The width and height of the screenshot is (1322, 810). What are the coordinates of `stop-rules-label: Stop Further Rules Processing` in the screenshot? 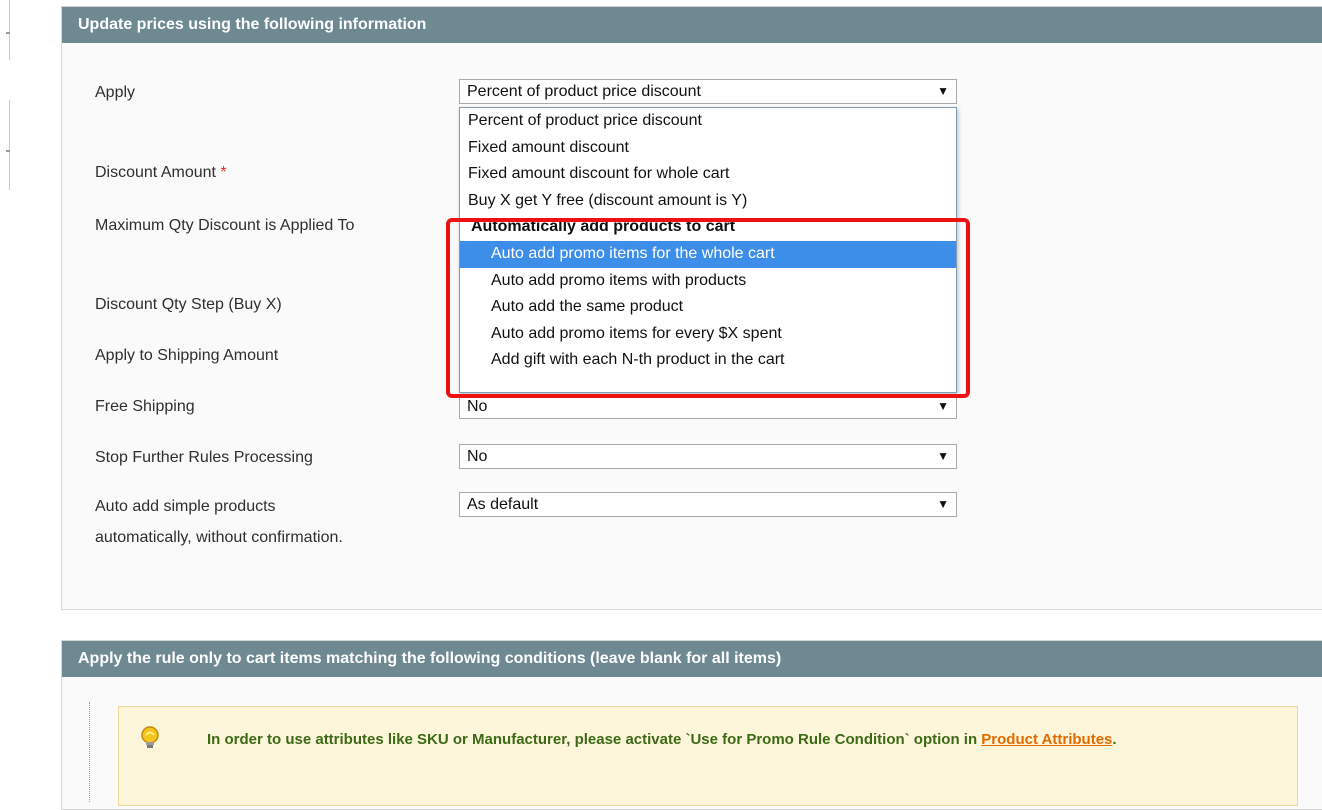 It's located at (204, 457).